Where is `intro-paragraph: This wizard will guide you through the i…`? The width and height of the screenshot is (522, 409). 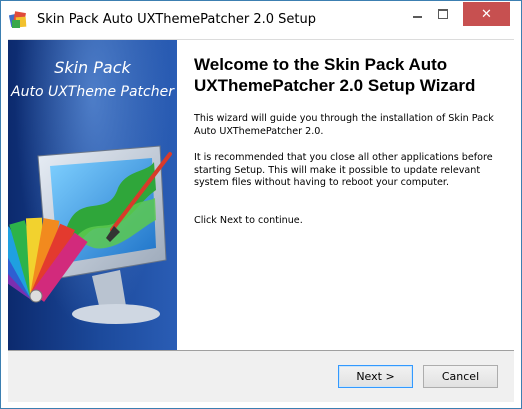 intro-paragraph: This wizard will guide you through the i… is located at coordinates (344, 125).